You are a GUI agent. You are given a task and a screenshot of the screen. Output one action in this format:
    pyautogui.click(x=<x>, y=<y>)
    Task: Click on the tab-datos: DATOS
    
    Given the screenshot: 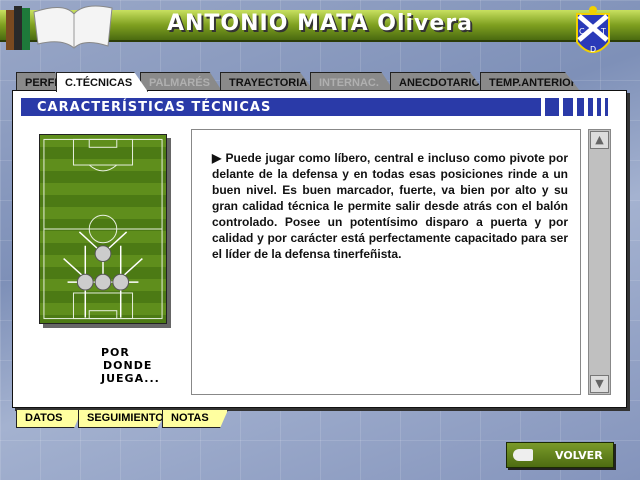 What is the action you would take?
    pyautogui.click(x=49, y=419)
    